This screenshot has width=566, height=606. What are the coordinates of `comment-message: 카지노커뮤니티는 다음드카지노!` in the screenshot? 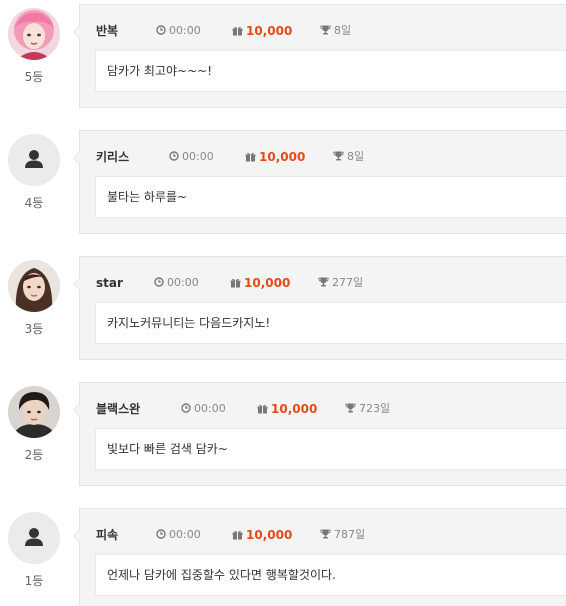 It's located at (330, 323).